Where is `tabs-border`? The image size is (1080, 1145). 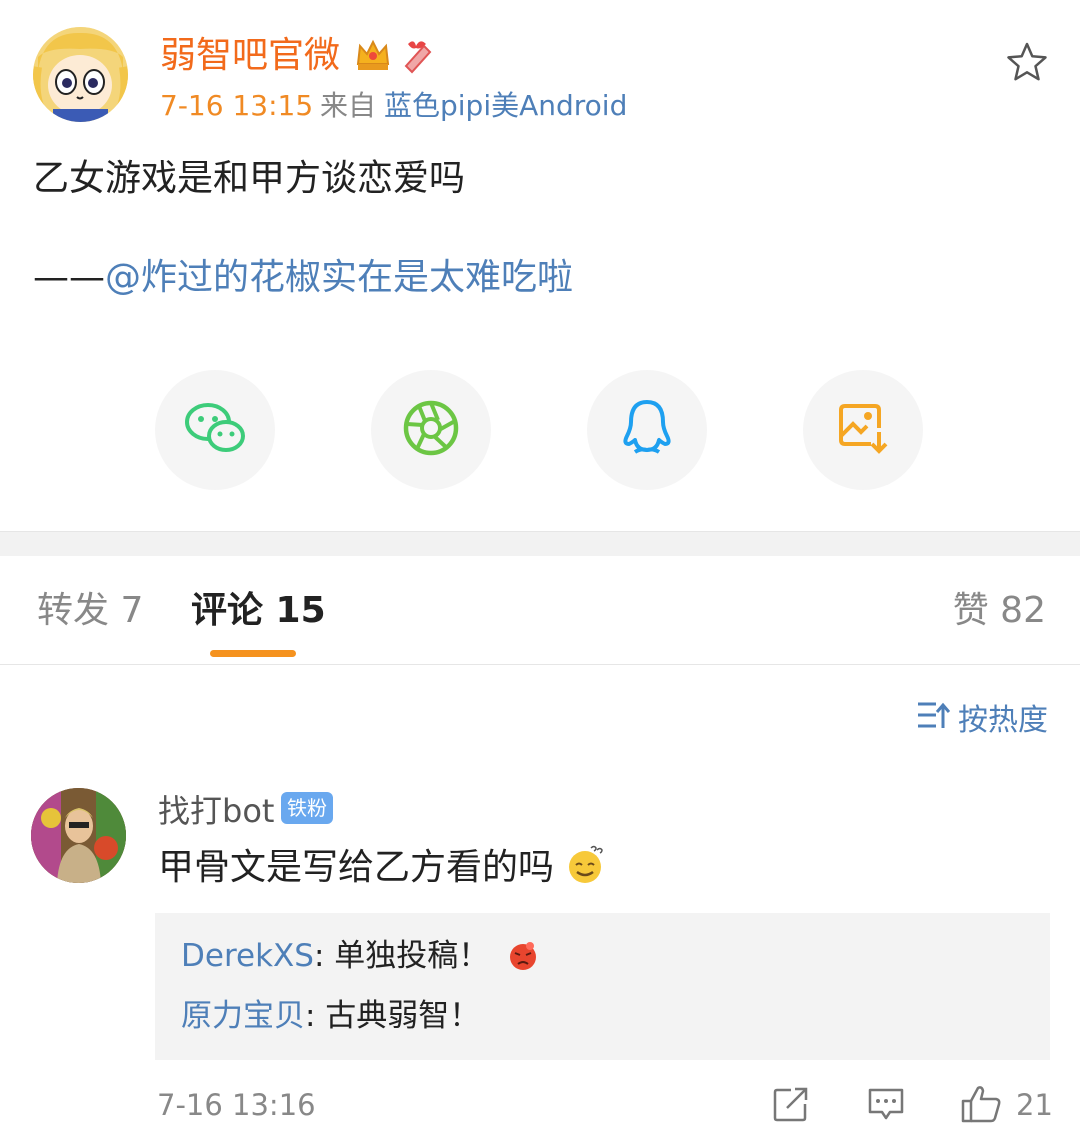 tabs-border is located at coordinates (540, 664).